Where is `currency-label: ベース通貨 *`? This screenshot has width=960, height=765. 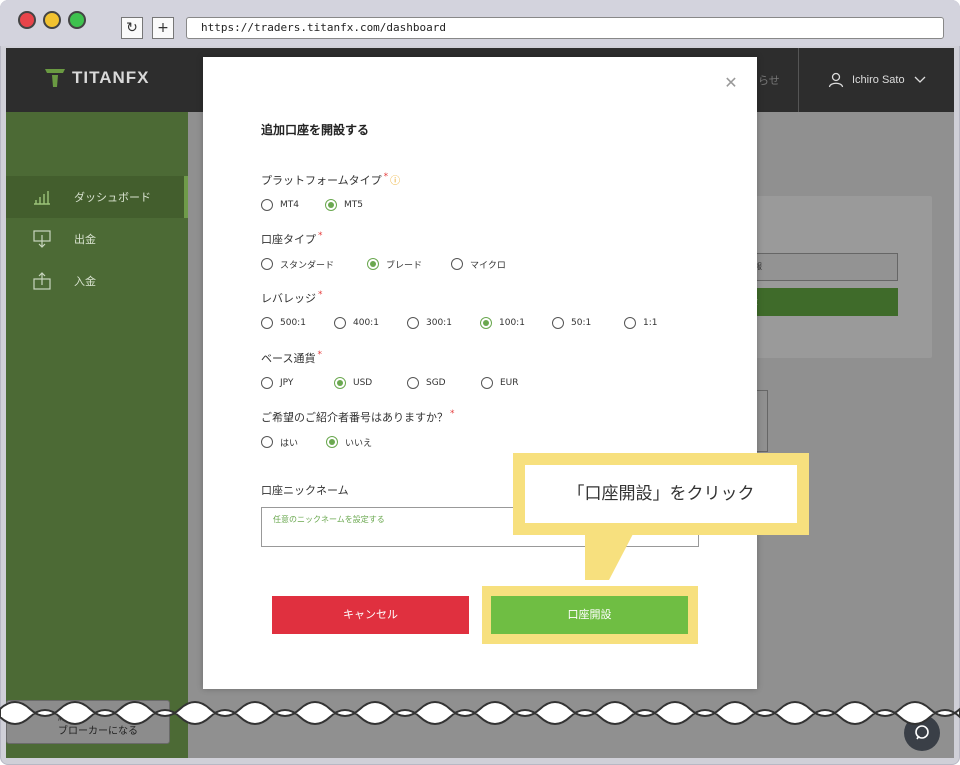 currency-label: ベース通貨 * is located at coordinates (291, 357).